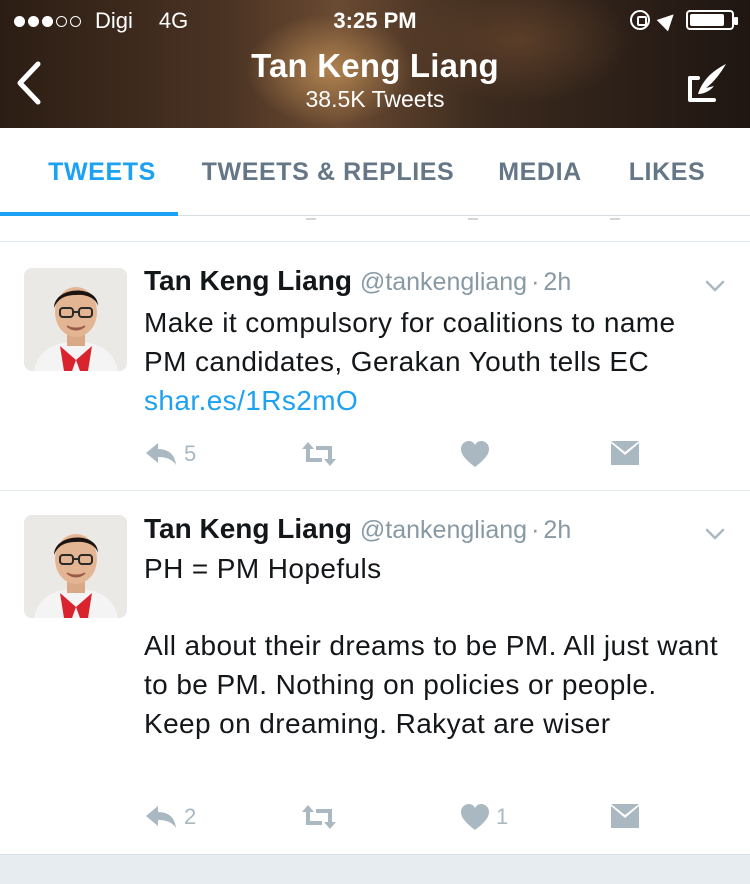 The height and width of the screenshot is (884, 750). I want to click on profile-name-title: Tan Keng Liang, so click(375, 65).